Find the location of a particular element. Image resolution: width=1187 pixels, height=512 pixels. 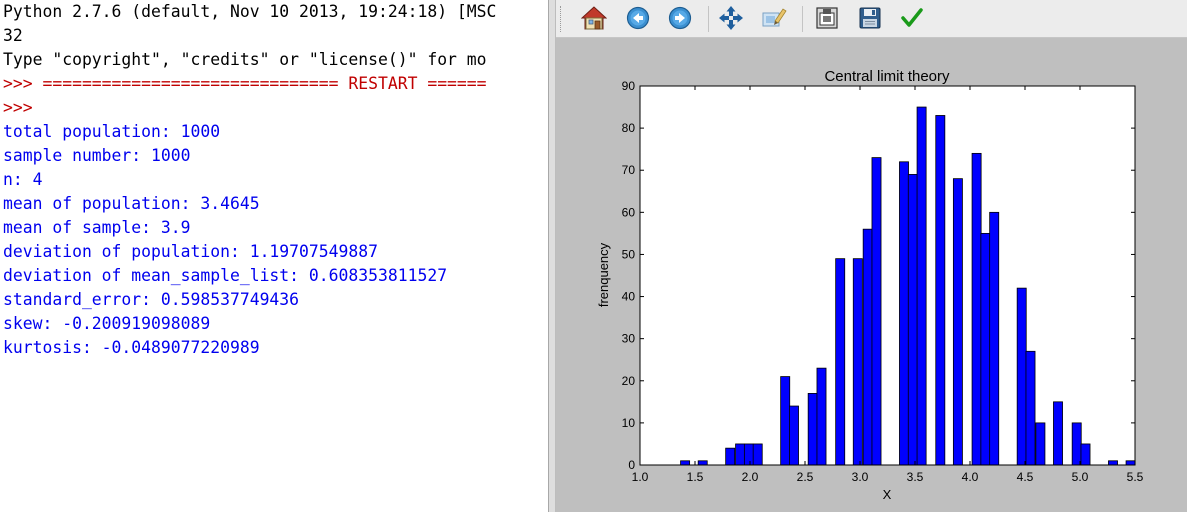

back-button is located at coordinates (638, 18).